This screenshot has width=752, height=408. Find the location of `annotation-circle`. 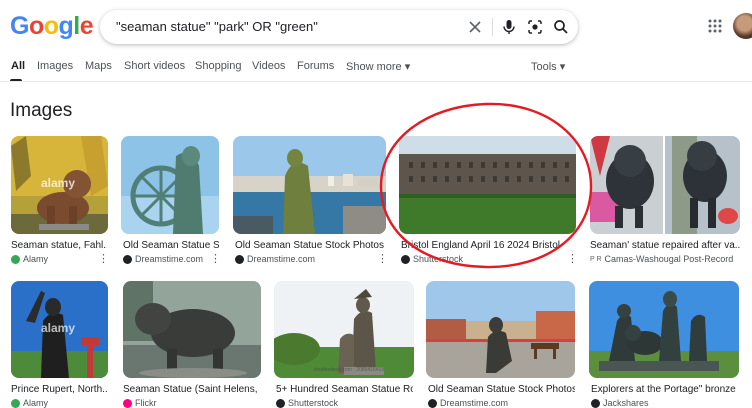

annotation-circle is located at coordinates (486, 185).